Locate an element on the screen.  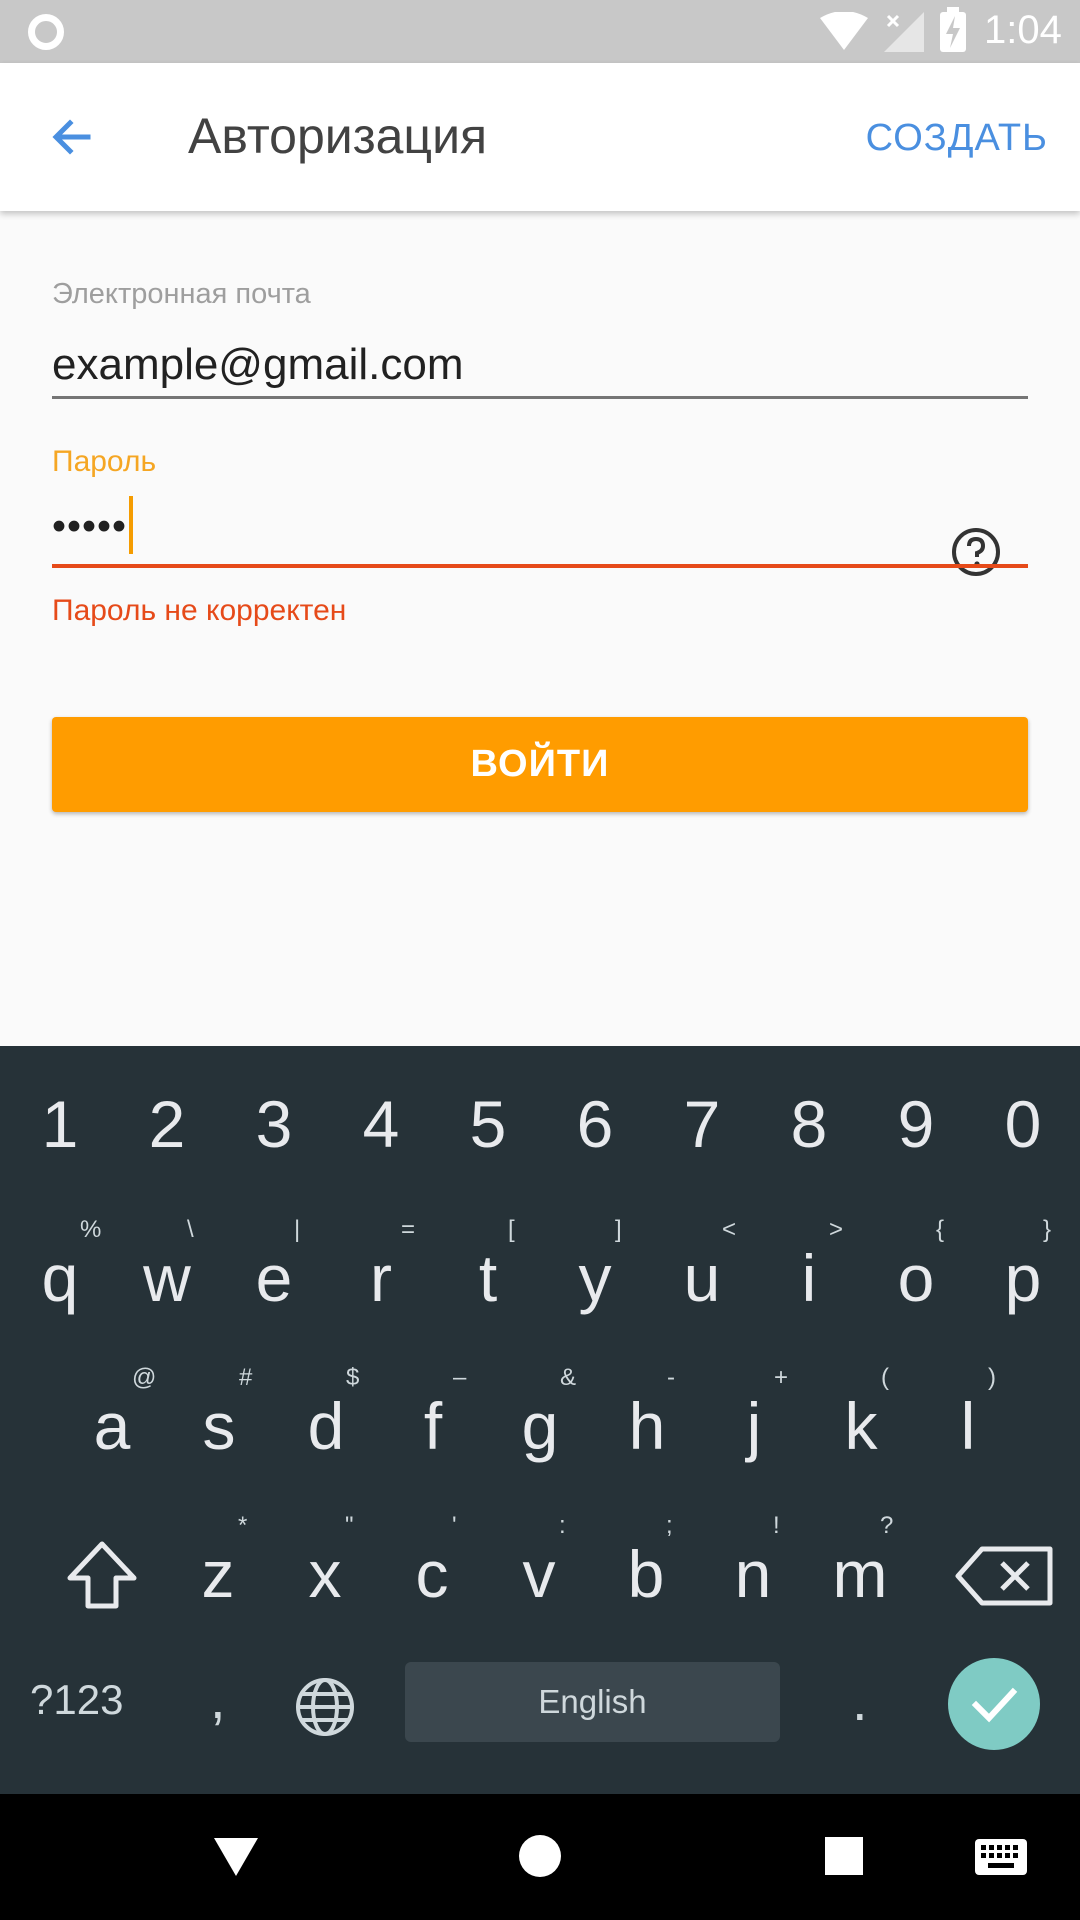
key-hint: } is located at coordinates (1047, 1229).